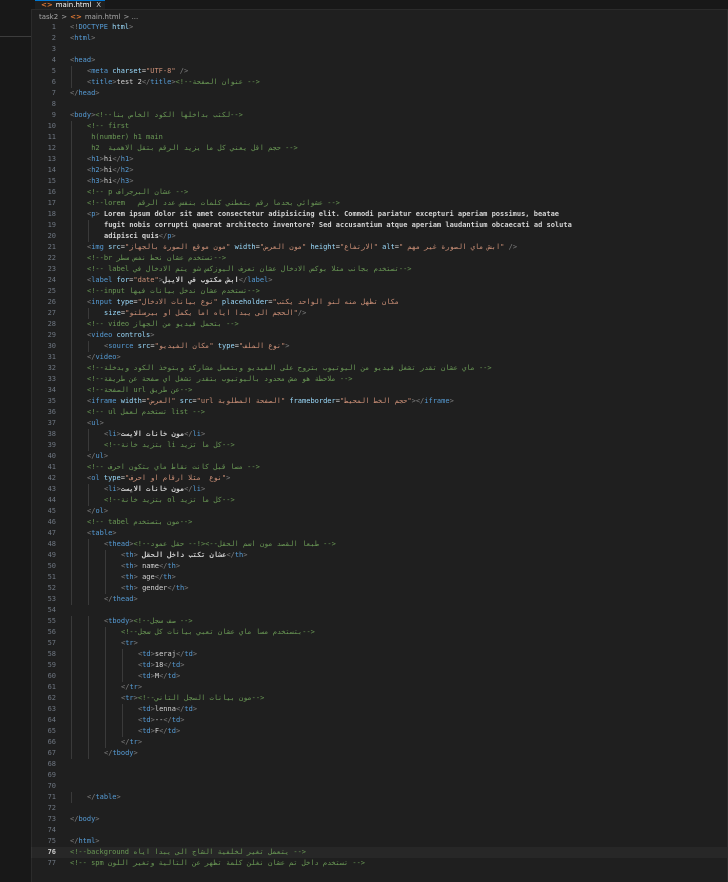 Image resolution: width=728 pixels, height=882 pixels. Describe the element at coordinates (379, 445) in the screenshot. I see `code-line: 39 <!--بتزيد خانة li كل ما تزيد-->` at that location.